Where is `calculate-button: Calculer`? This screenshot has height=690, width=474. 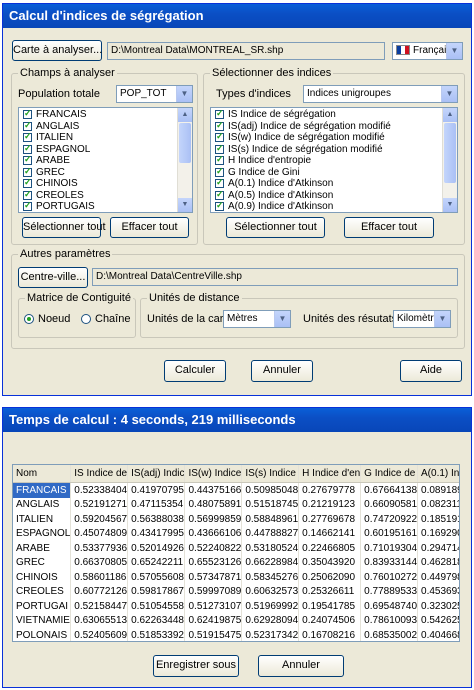 calculate-button: Calculer is located at coordinates (195, 371).